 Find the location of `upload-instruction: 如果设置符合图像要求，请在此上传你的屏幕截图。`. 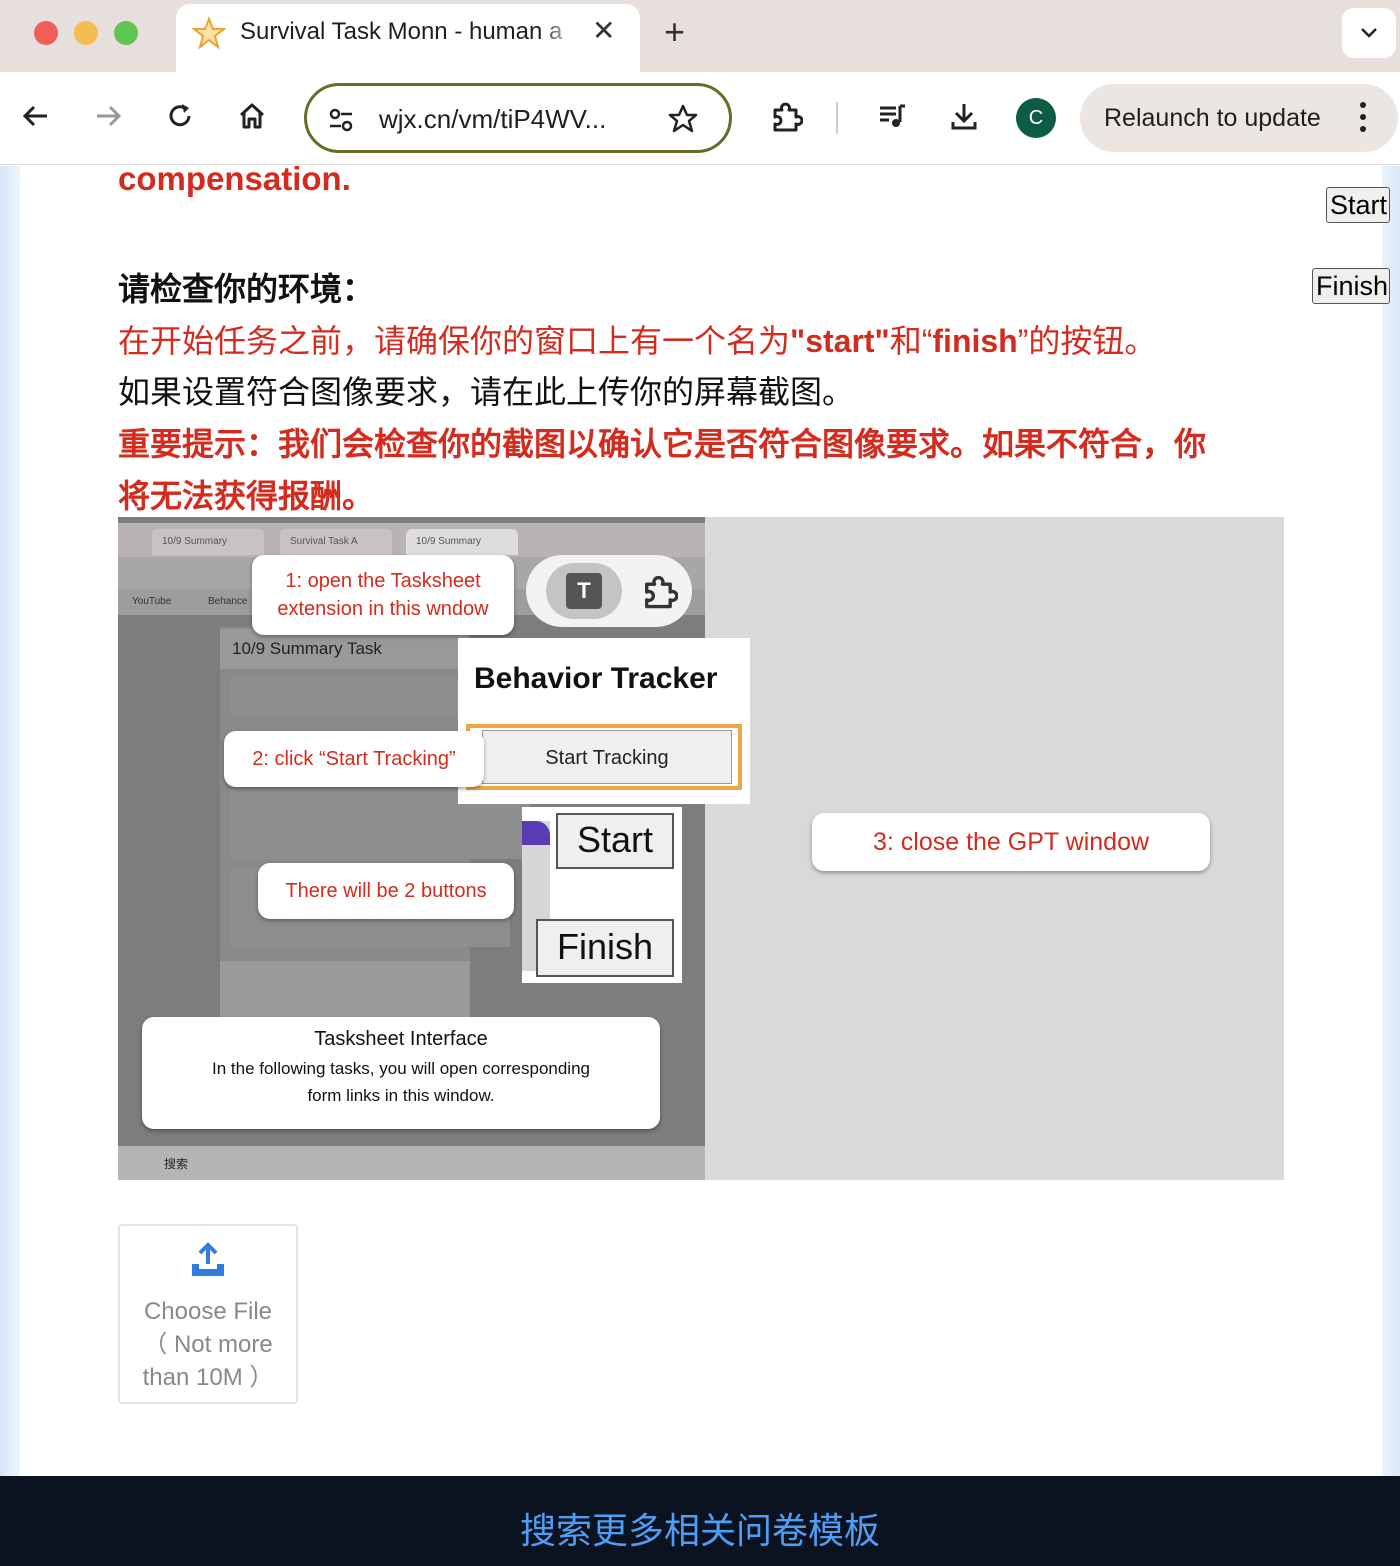

upload-instruction: 如果设置符合图像要求，请在此上传你的屏幕截图。 is located at coordinates (486, 392).